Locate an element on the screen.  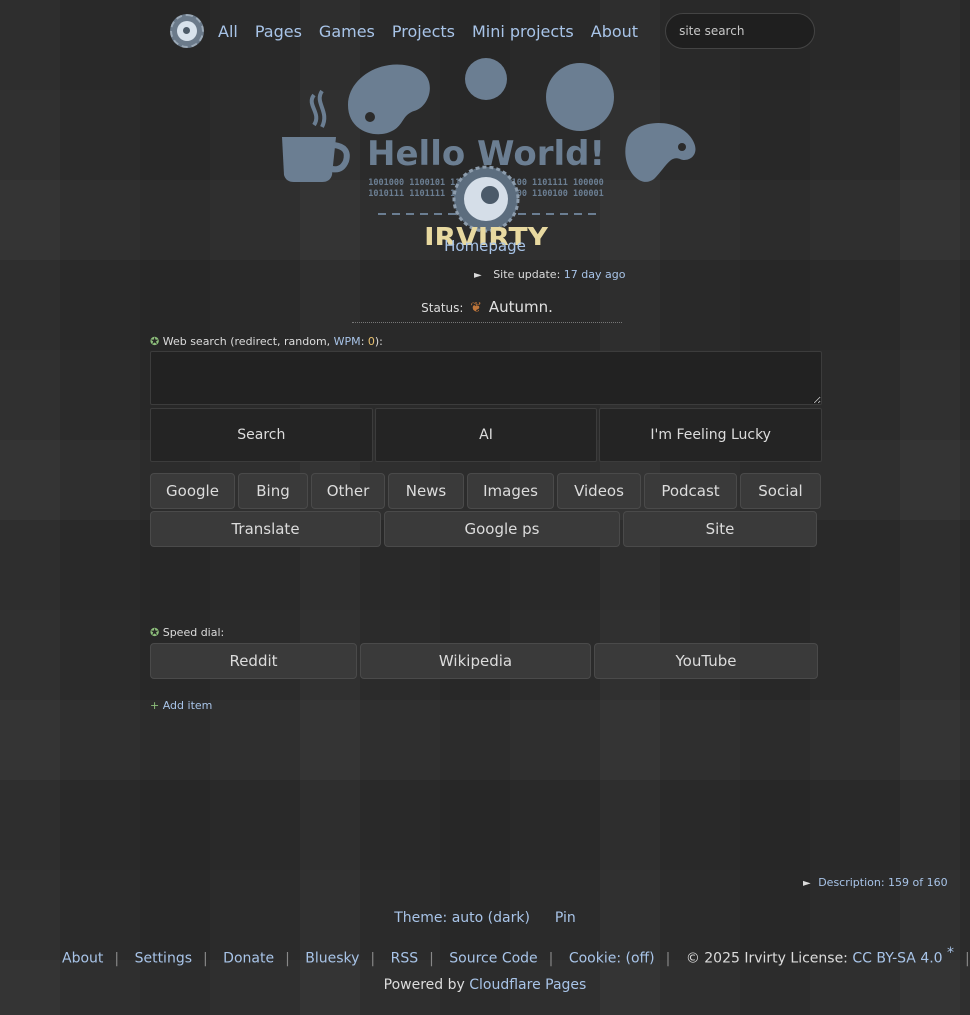
status-label: Status: is located at coordinates (442, 308).